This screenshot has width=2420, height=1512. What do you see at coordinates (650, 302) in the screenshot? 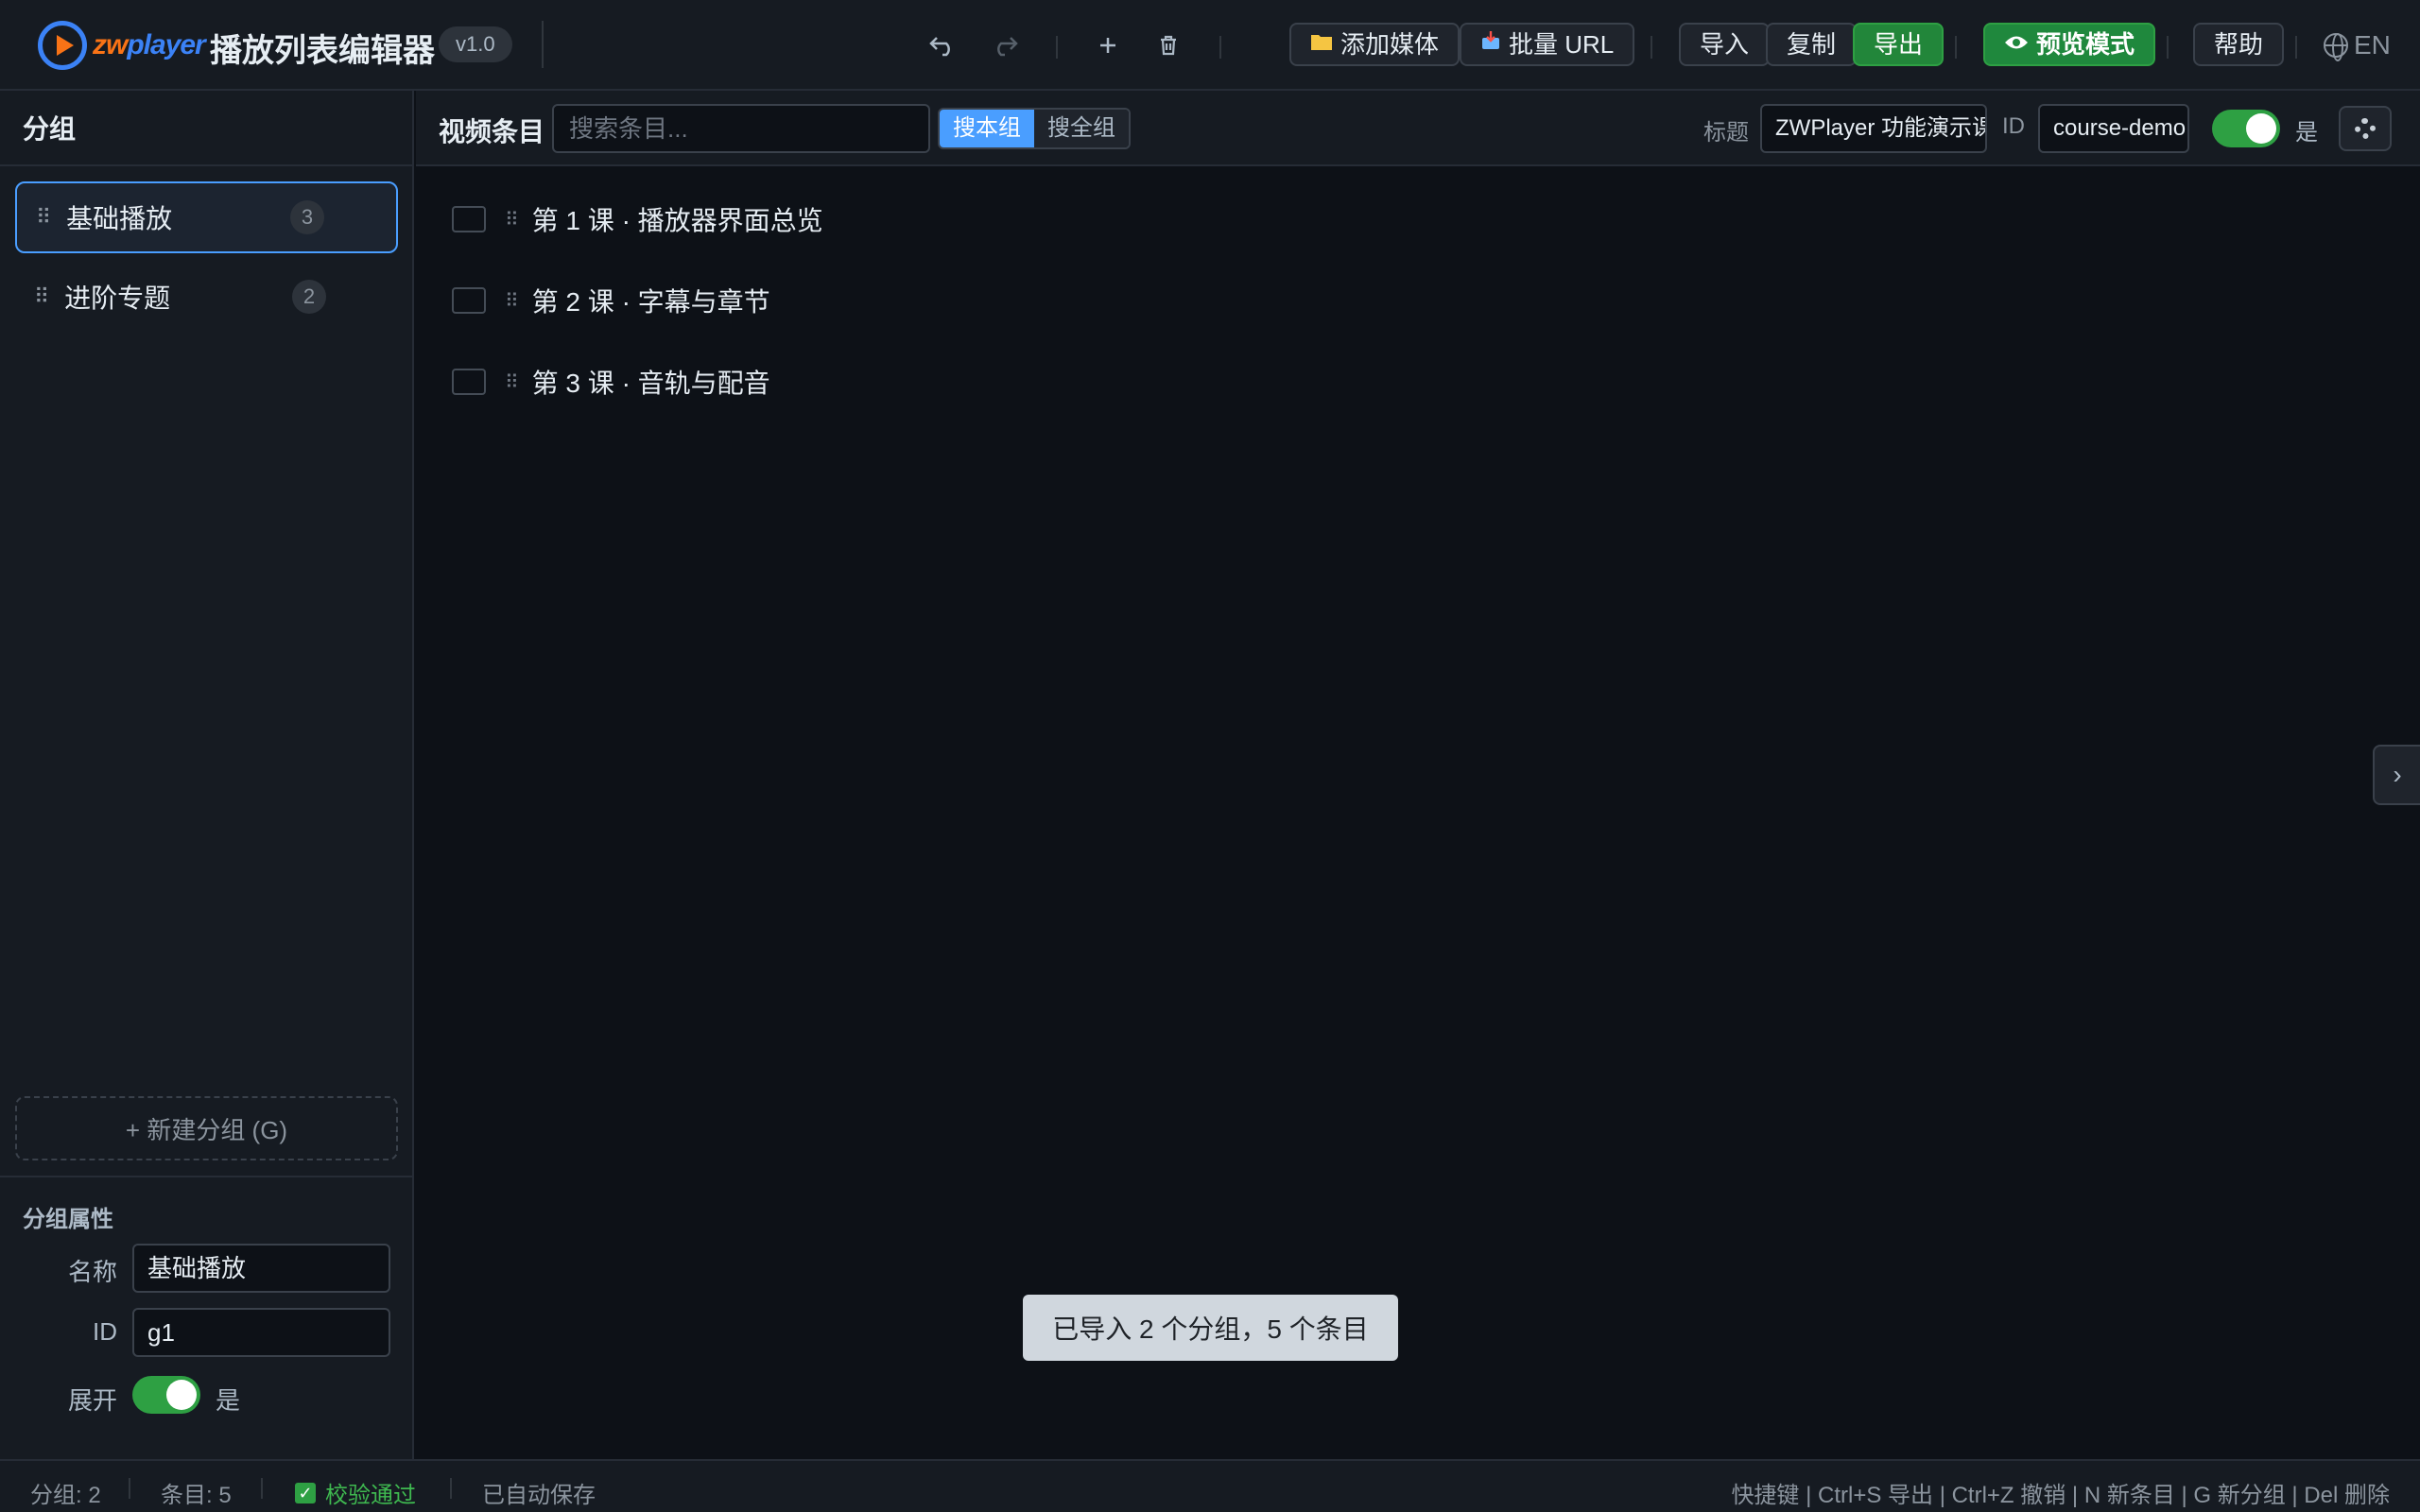
I see `item-title: 第 2 课 · 字幕与章节` at bounding box center [650, 302].